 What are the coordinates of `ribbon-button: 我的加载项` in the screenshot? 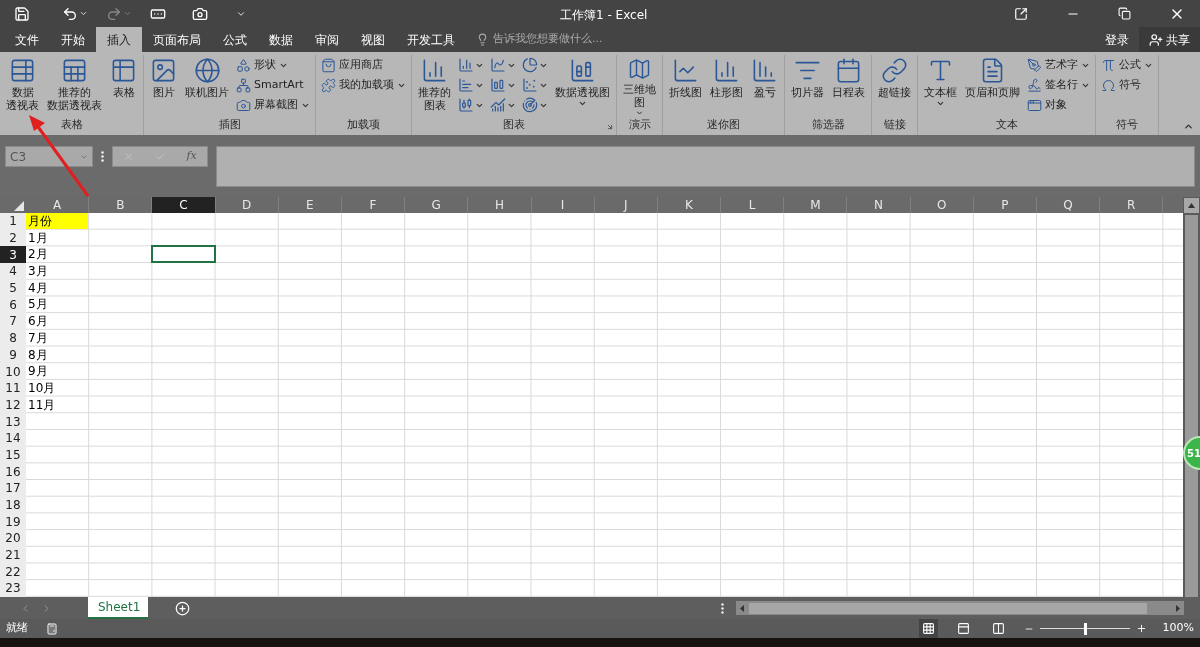 It's located at (363, 85).